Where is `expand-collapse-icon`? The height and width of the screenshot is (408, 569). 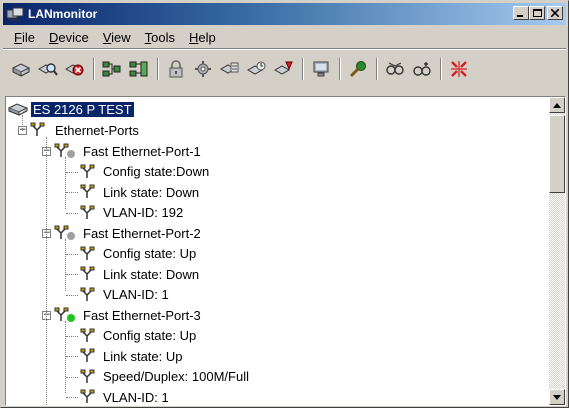 expand-collapse-icon is located at coordinates (459, 69).